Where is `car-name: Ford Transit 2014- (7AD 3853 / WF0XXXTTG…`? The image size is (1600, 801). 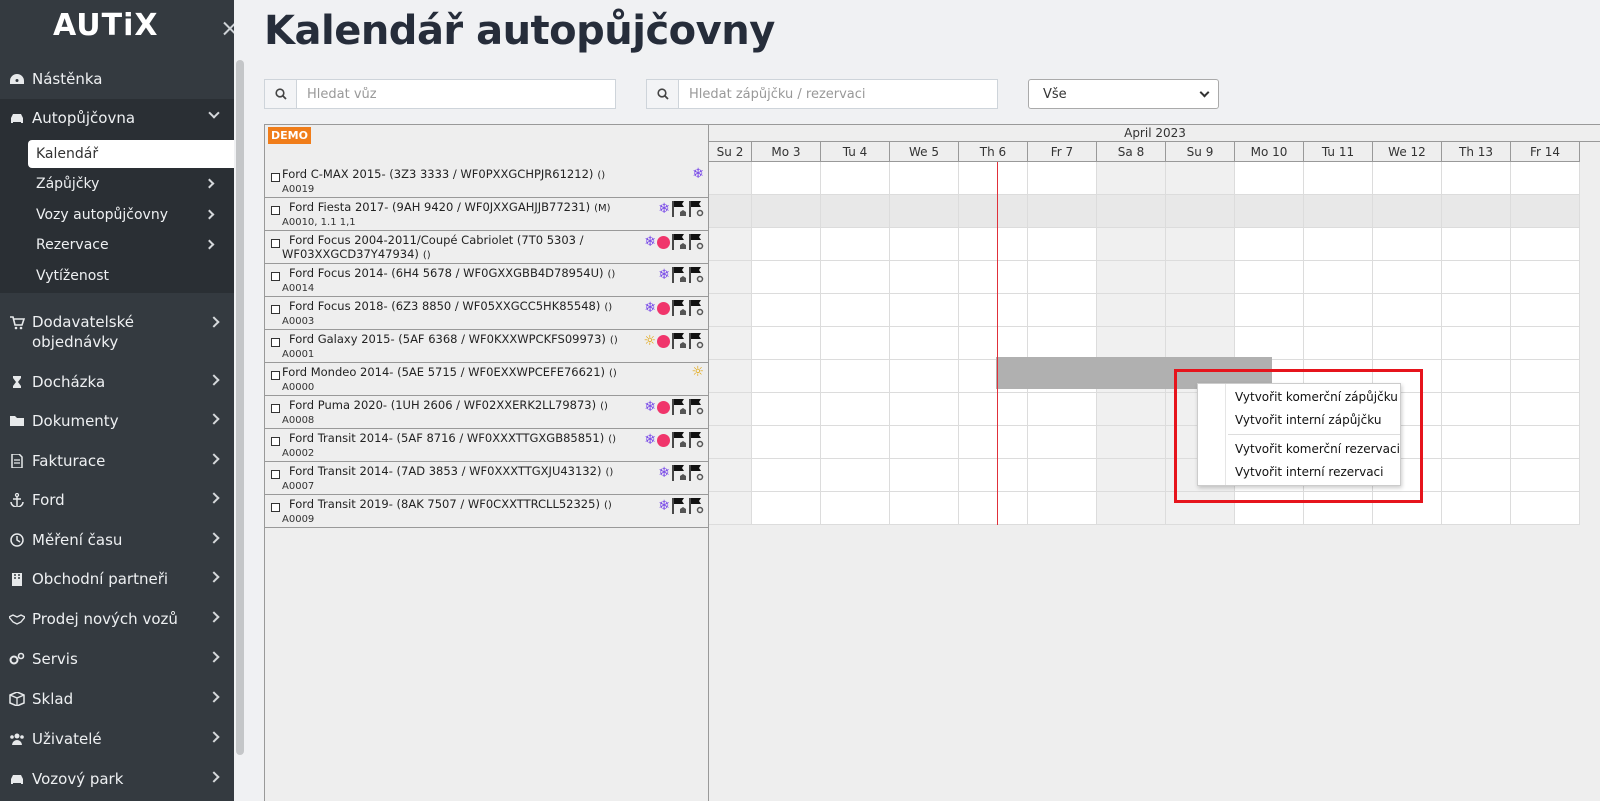 car-name: Ford Transit 2014- (7AD 3853 / WF0XXXTTG… is located at coordinates (451, 471).